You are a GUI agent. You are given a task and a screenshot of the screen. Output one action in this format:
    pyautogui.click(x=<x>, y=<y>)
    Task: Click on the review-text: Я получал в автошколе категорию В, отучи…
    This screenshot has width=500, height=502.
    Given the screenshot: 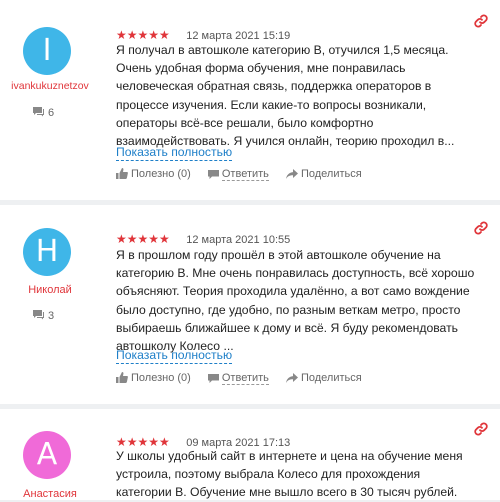 What is the action you would take?
    pyautogui.click(x=285, y=96)
    